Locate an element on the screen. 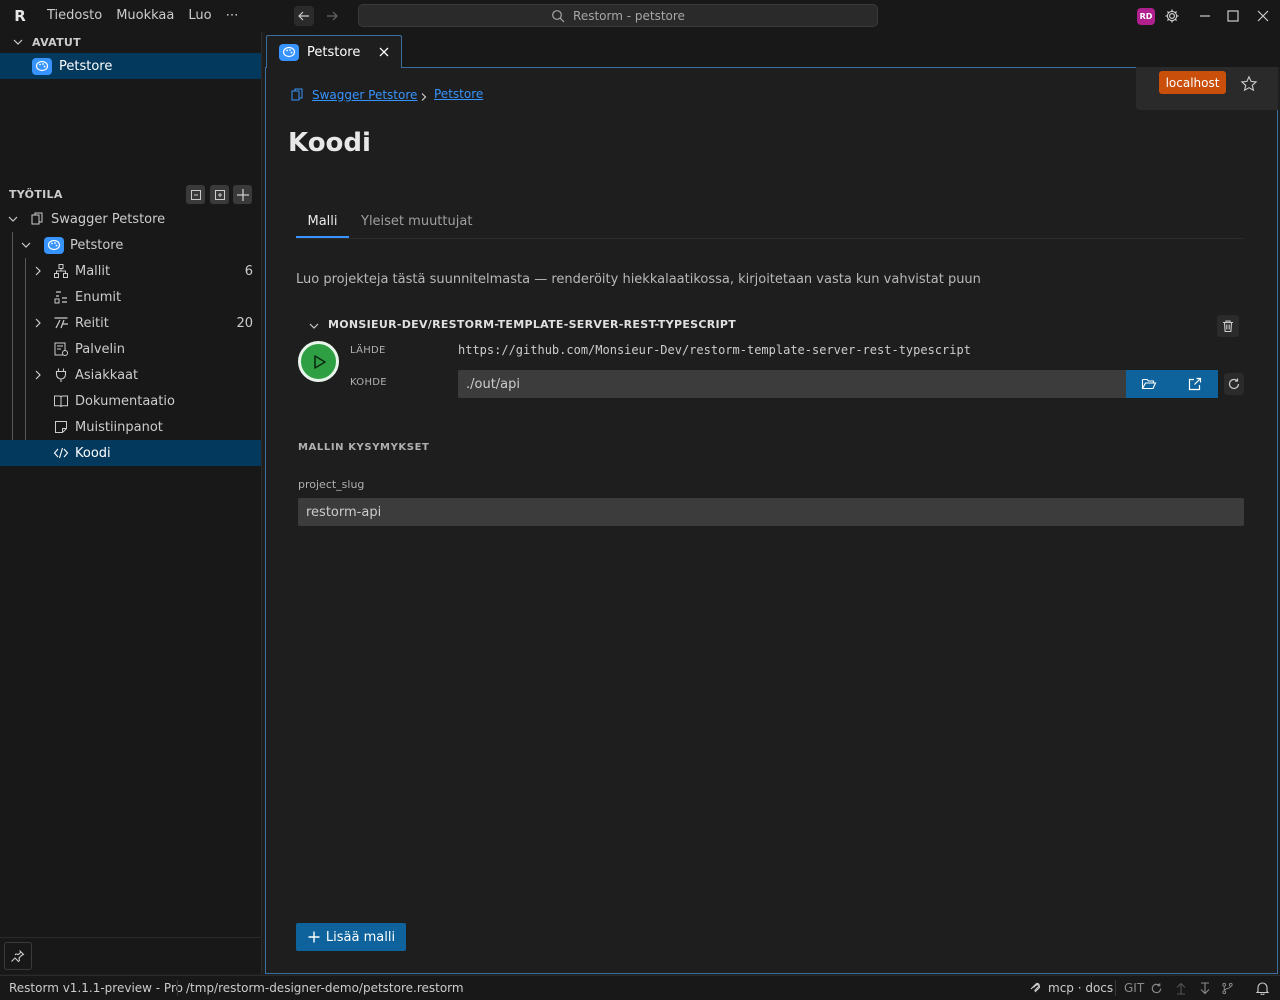 The width and height of the screenshot is (1280, 1000). breadcrumb-project: Petstore is located at coordinates (458, 94).